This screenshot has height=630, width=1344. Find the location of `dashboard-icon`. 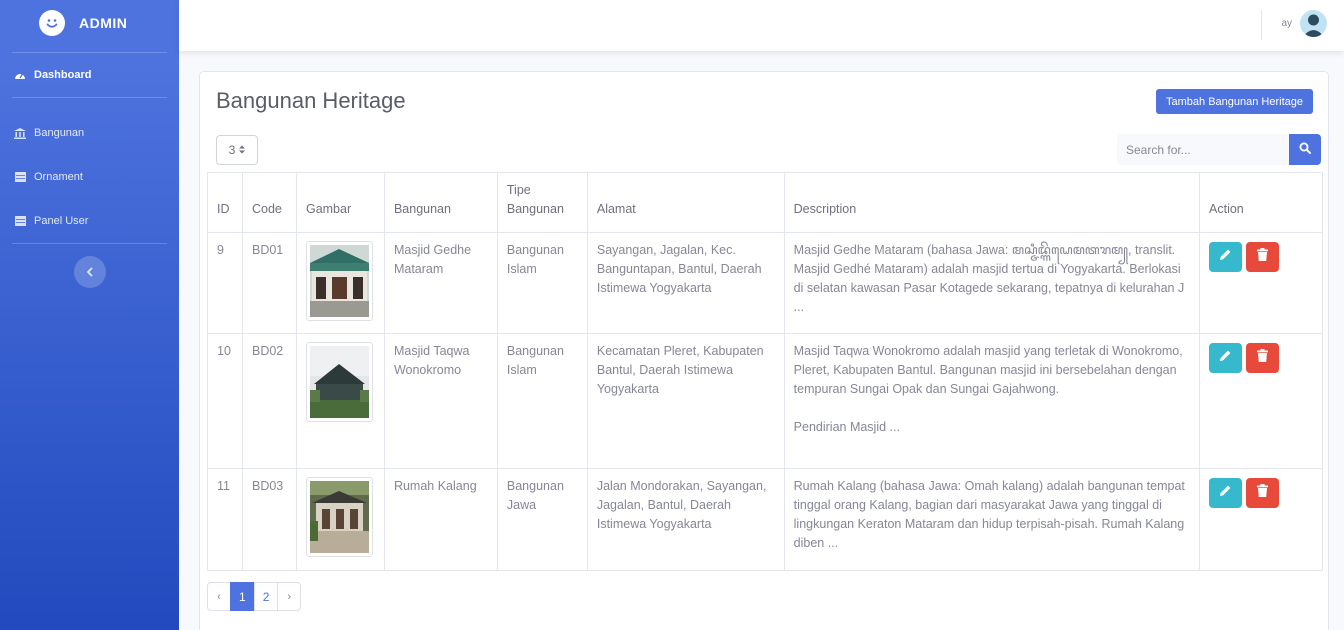

dashboard-icon is located at coordinates (20, 75).